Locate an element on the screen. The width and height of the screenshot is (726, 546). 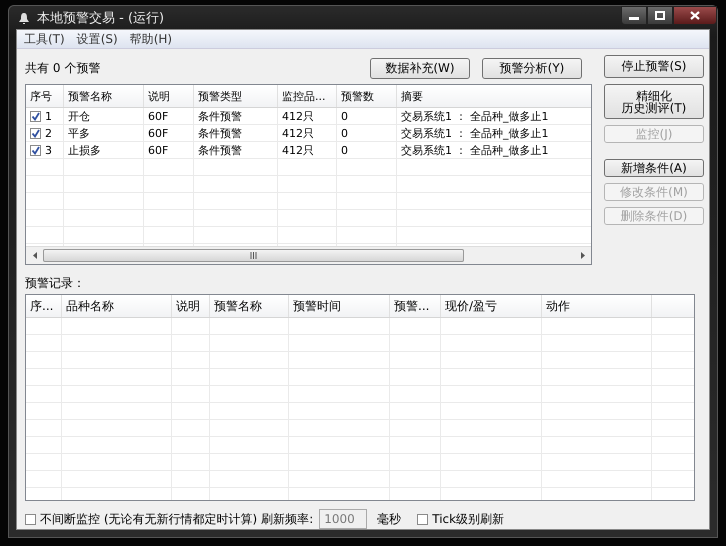
column-header: 序号 is located at coordinates (45, 96).